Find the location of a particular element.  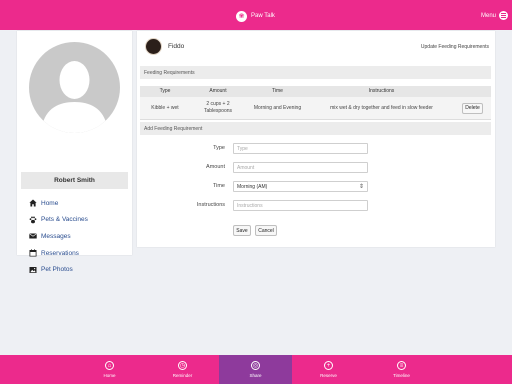

user-avatar is located at coordinates (74, 87).